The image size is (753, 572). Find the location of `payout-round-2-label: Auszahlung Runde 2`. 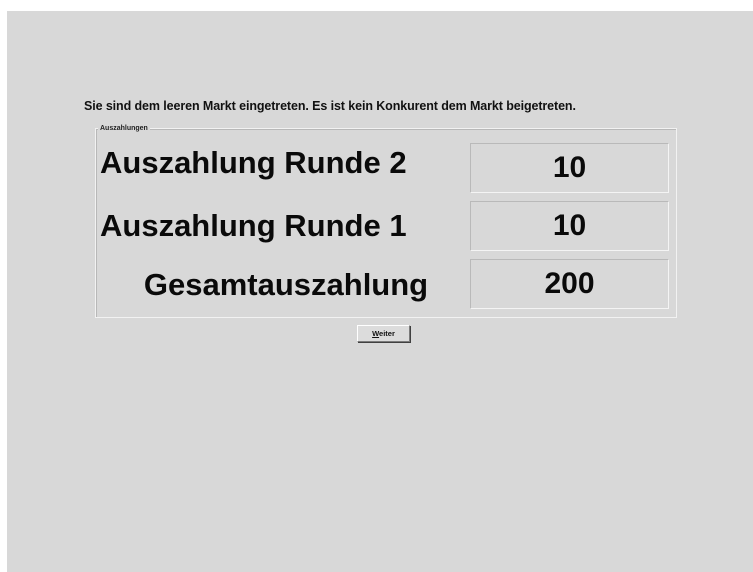

payout-round-2-label: Auszahlung Runde 2 is located at coordinates (253, 162).